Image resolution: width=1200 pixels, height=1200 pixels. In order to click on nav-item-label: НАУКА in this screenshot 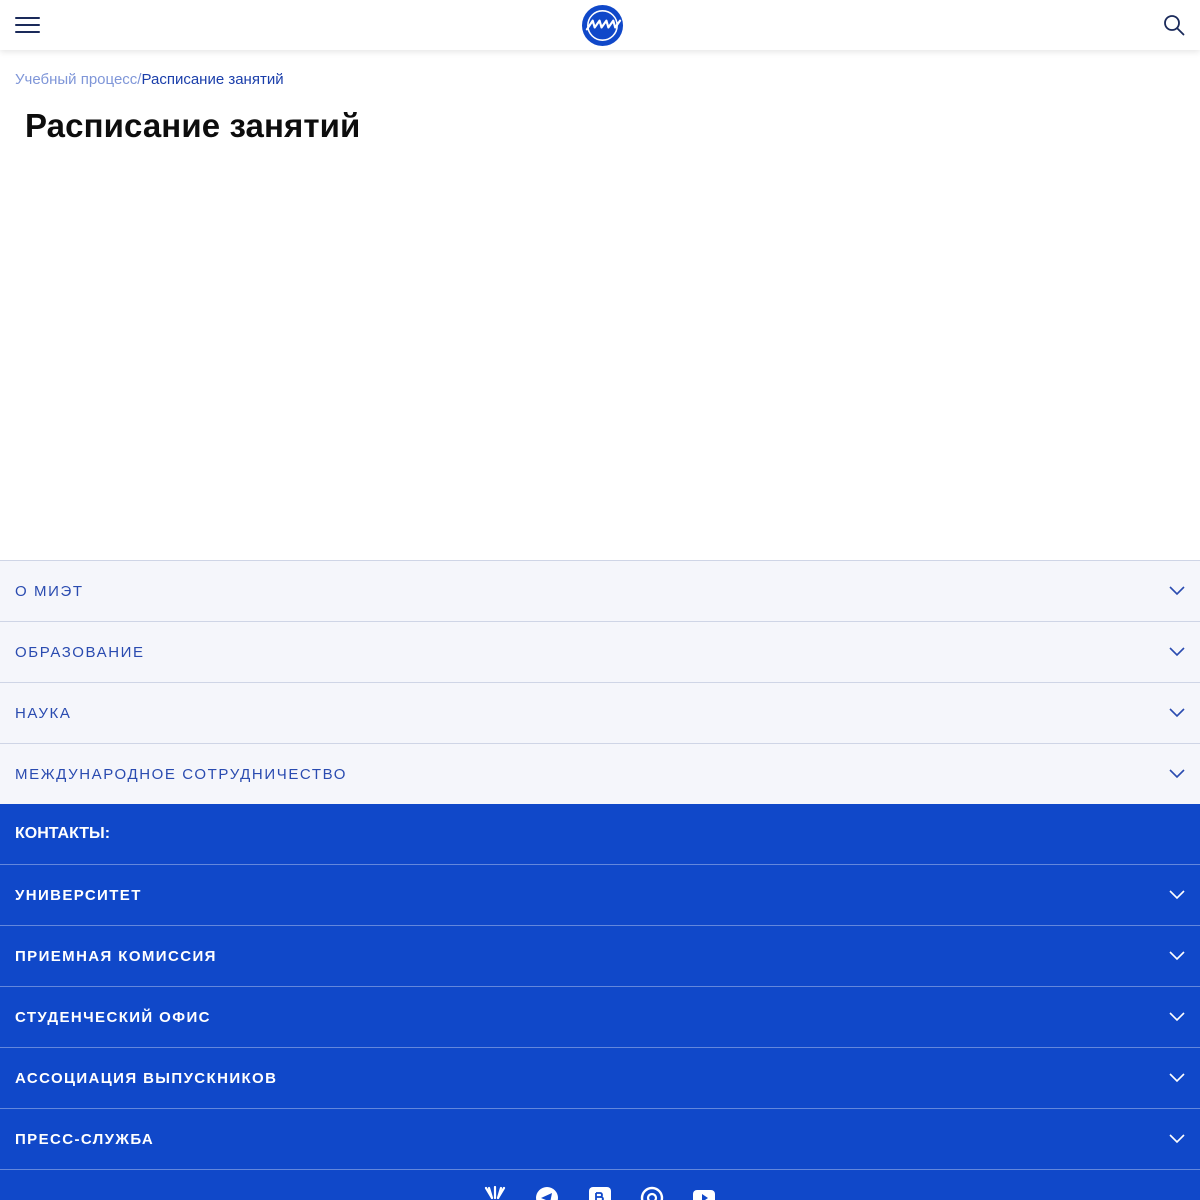, I will do `click(43, 713)`.